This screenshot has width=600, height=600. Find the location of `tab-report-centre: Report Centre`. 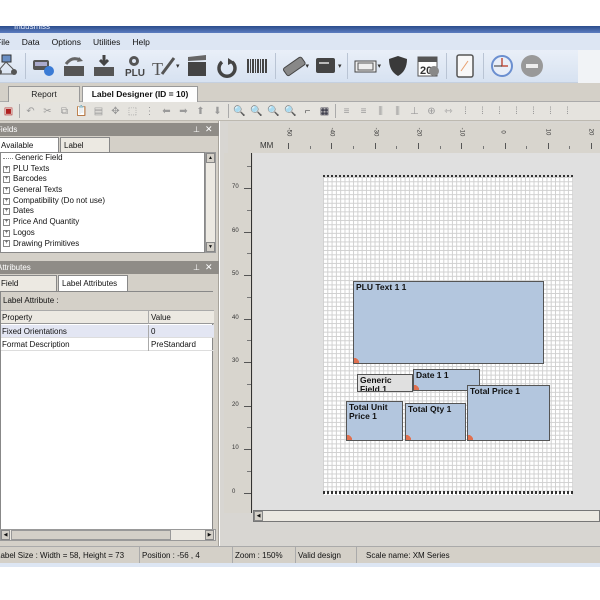

tab-report-centre: Report Centre is located at coordinates (44, 100).